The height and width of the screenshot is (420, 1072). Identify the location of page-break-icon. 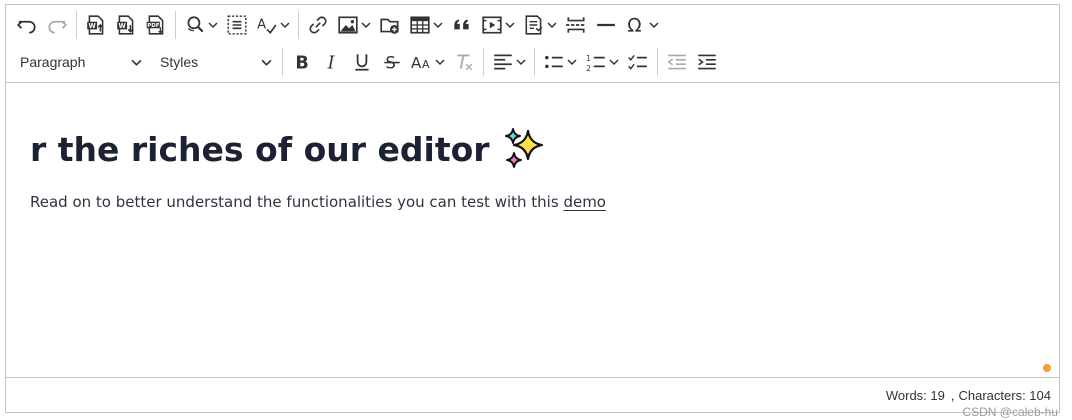
(576, 25).